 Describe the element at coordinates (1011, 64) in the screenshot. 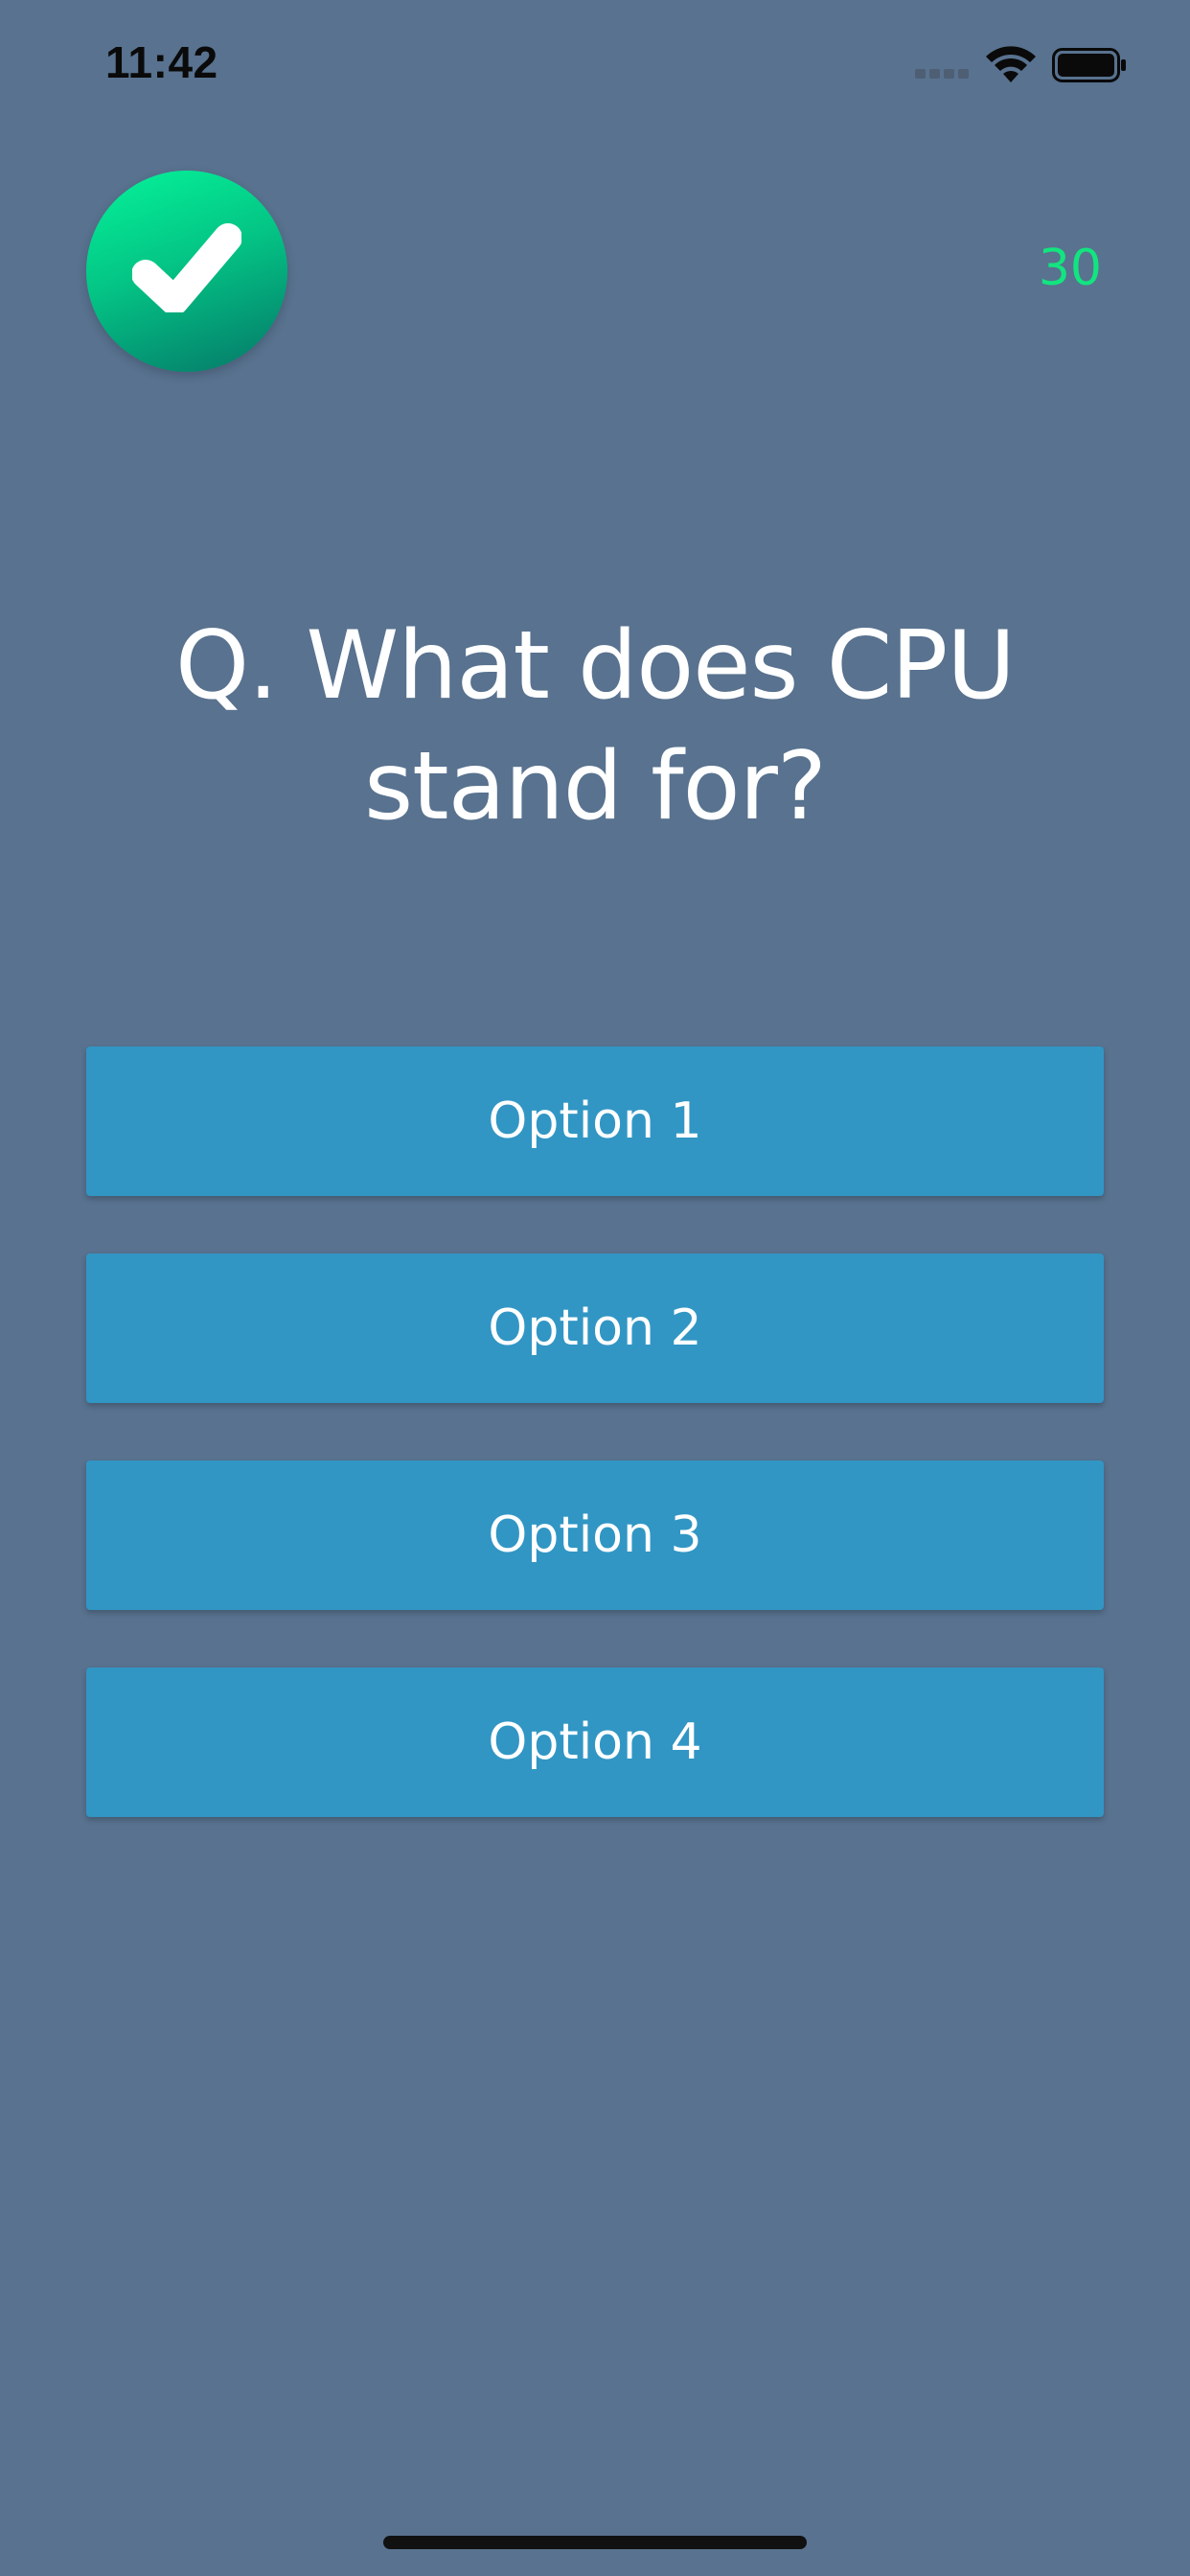

I see `wifi-icon` at that location.